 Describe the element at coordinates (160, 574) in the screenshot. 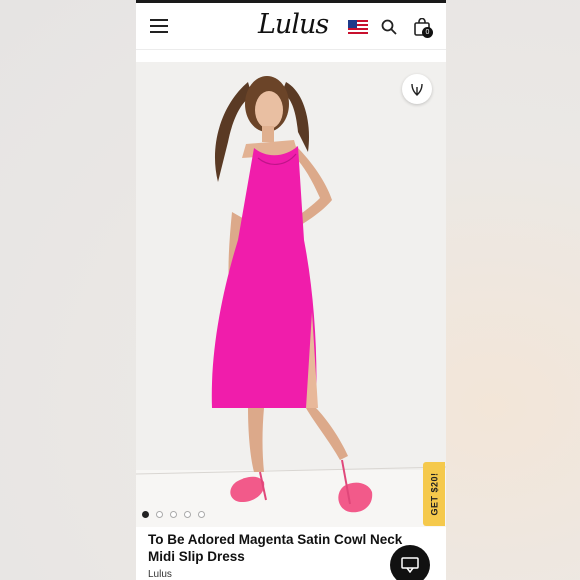

I see `product-brand: Lulus` at that location.